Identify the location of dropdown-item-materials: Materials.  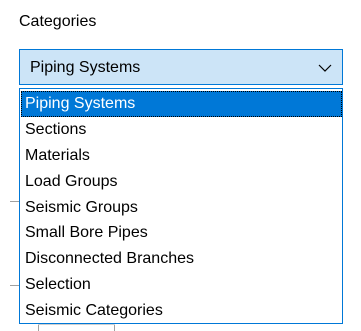
(181, 156).